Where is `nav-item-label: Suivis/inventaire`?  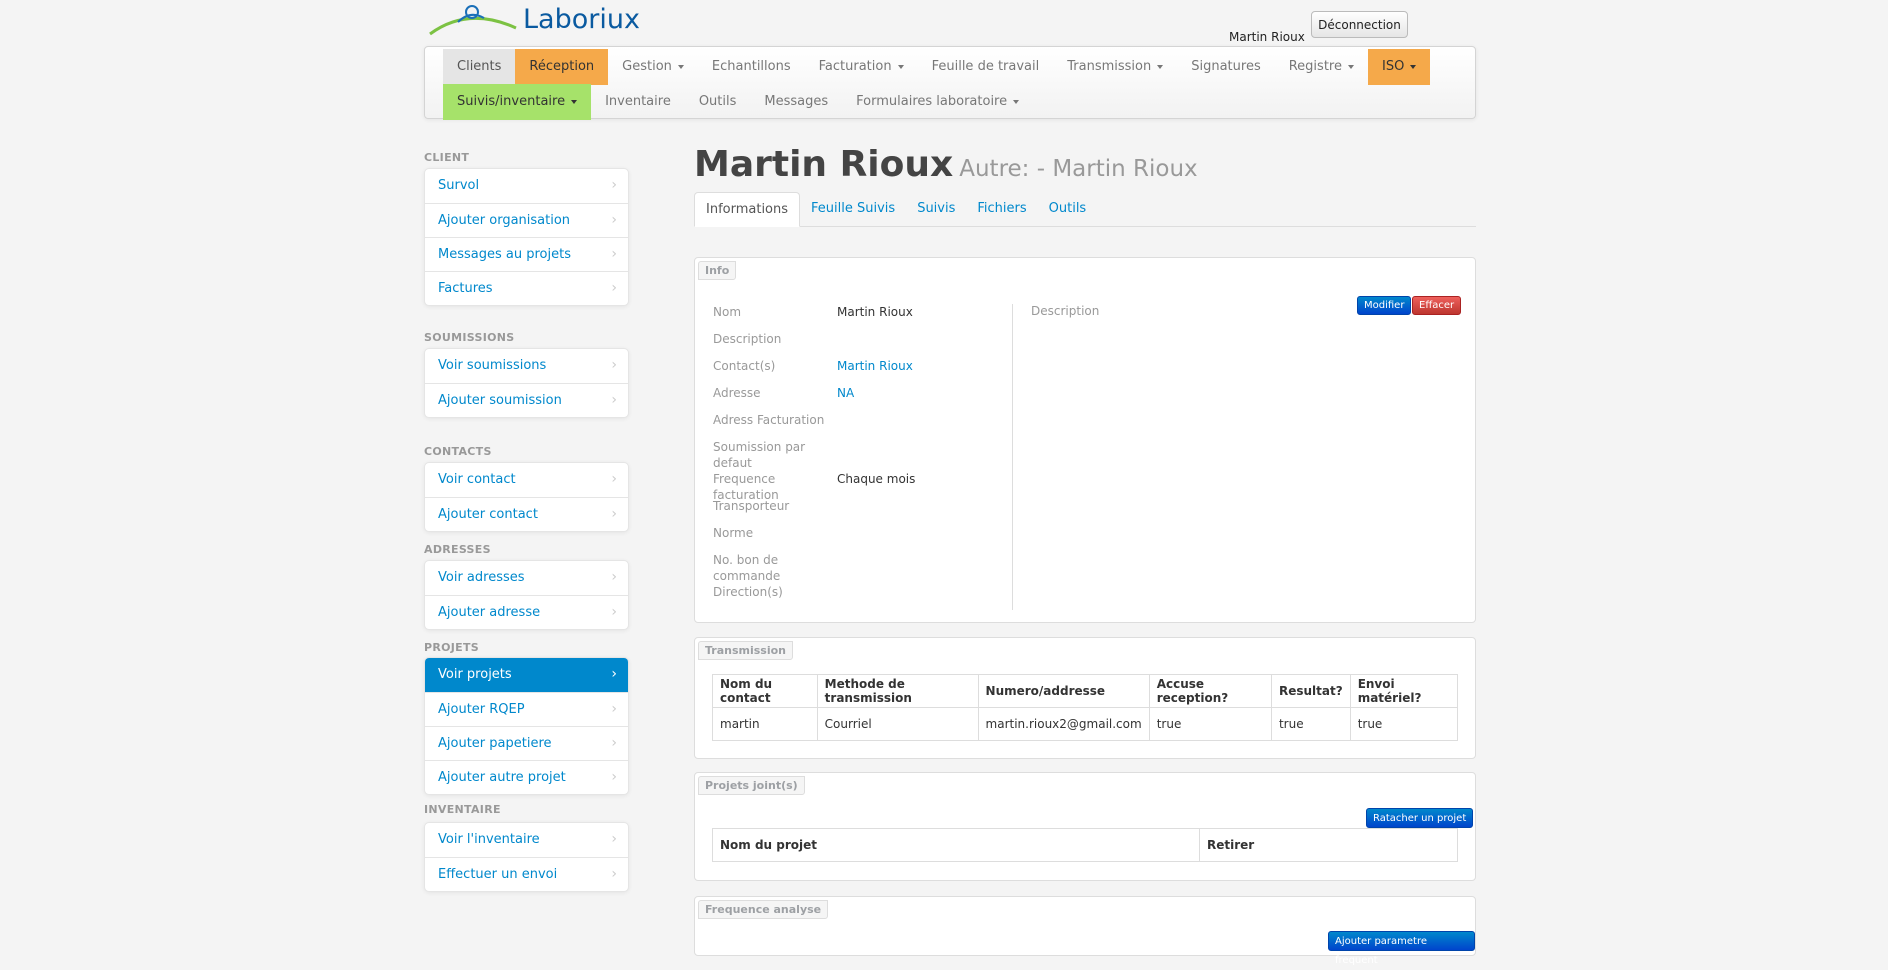 nav-item-label: Suivis/inventaire is located at coordinates (511, 101).